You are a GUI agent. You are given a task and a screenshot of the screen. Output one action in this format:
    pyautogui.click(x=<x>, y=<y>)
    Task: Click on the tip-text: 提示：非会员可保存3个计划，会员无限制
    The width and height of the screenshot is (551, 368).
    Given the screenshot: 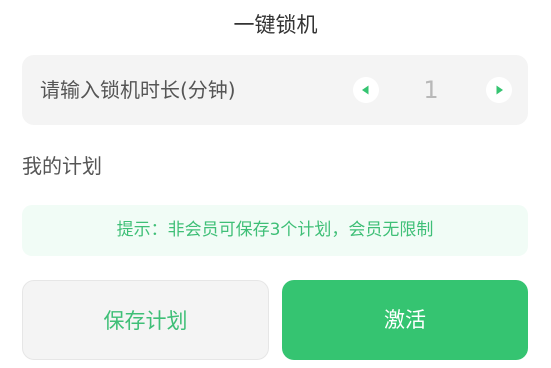 What is the action you would take?
    pyautogui.click(x=275, y=230)
    